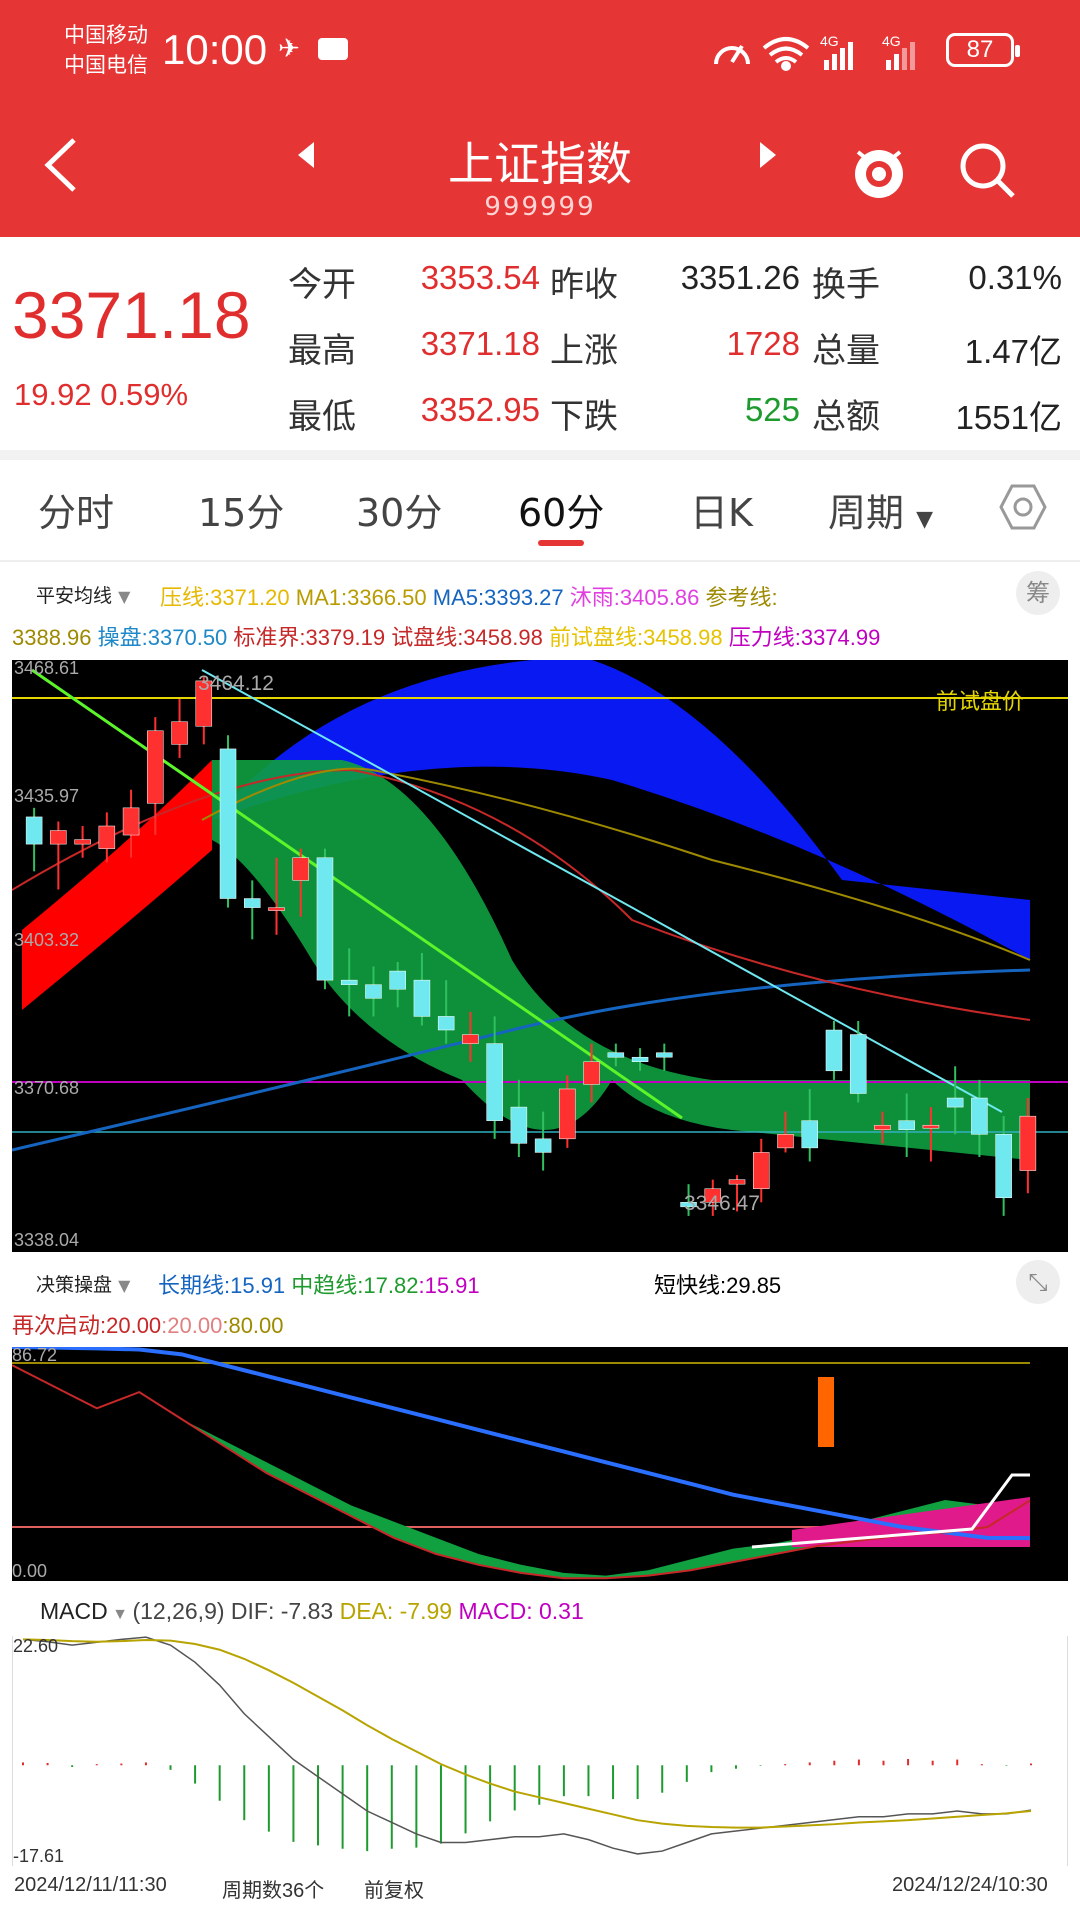 The width and height of the screenshot is (1080, 1906). What do you see at coordinates (846, 285) in the screenshot?
I see `label-turnover: 换手` at bounding box center [846, 285].